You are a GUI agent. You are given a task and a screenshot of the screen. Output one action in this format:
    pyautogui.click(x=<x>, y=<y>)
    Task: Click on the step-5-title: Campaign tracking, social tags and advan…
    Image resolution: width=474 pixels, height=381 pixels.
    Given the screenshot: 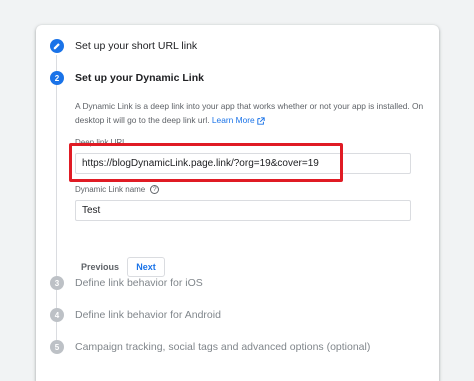 What is the action you would take?
    pyautogui.click(x=223, y=347)
    